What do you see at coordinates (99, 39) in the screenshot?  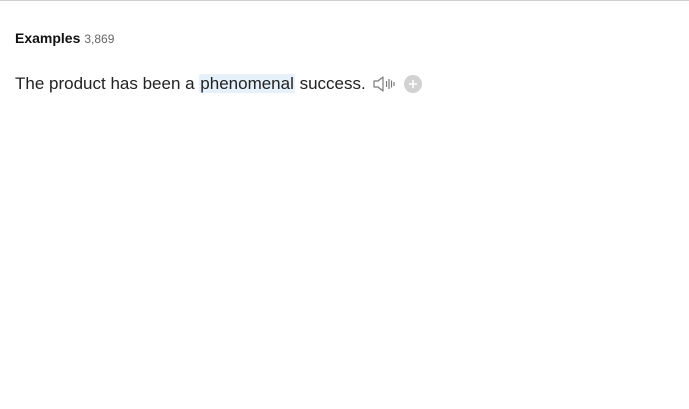 I see `examples-count: 3,869` at bounding box center [99, 39].